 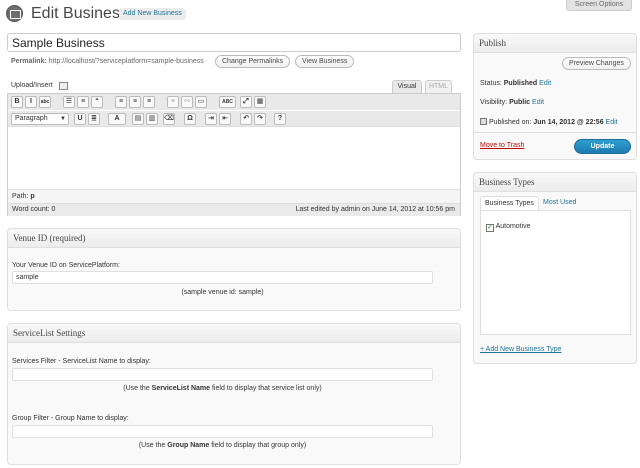 I want to click on venue-id-input: sample, so click(x=222, y=277).